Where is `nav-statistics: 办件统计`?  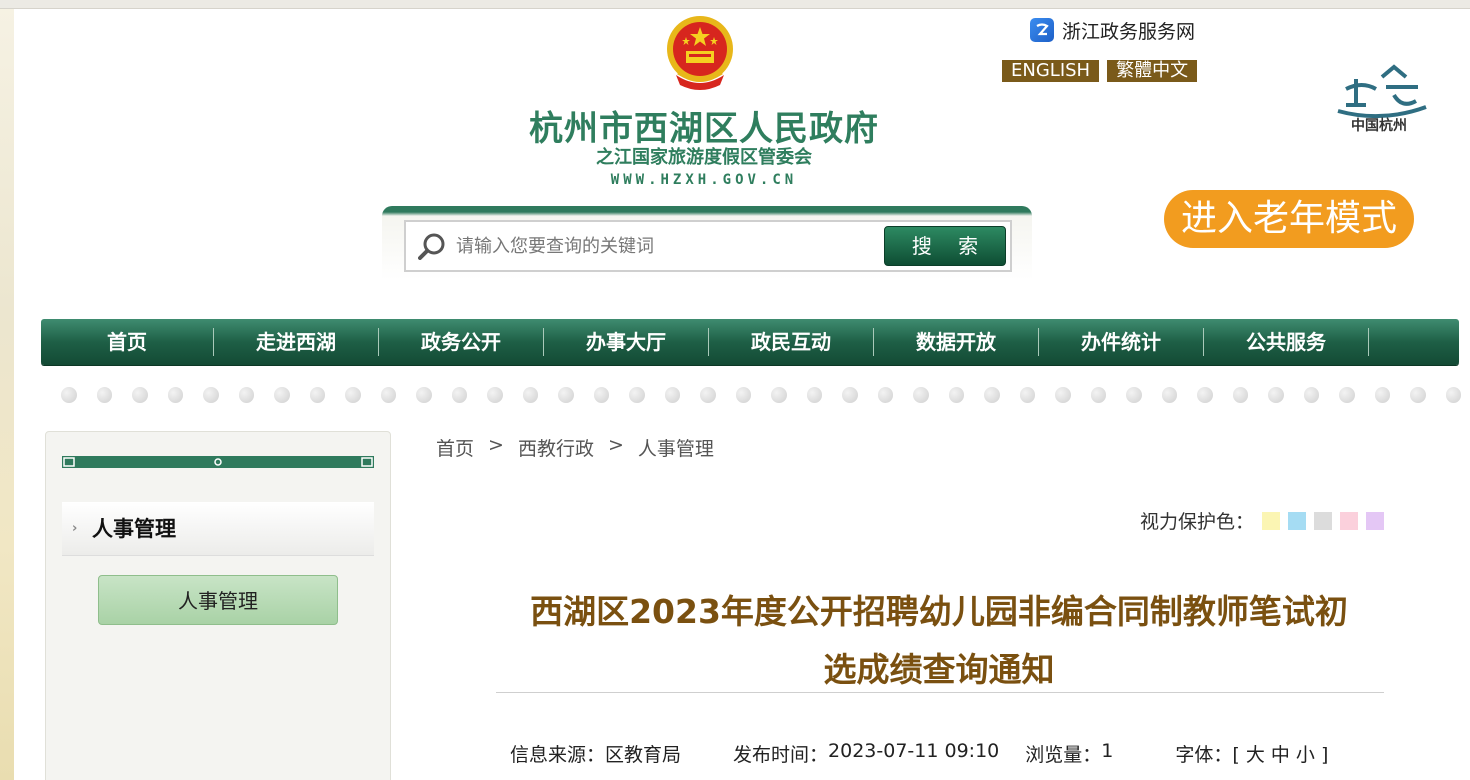 nav-statistics: 办件统计 is located at coordinates (1121, 342).